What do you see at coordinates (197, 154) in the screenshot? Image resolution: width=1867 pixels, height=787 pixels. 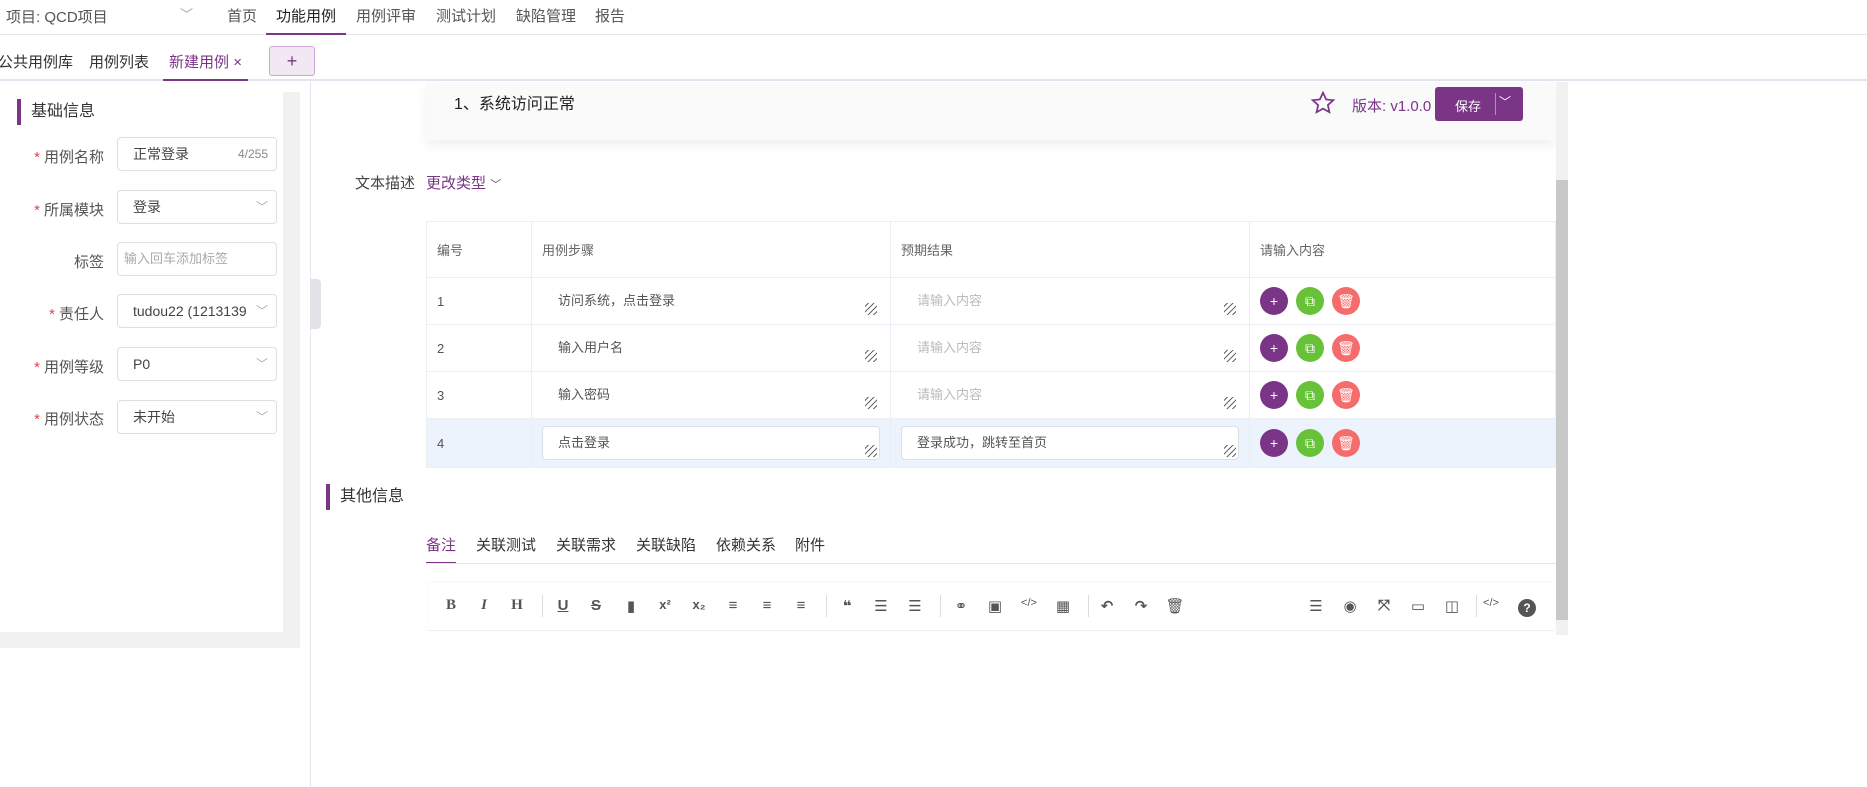 I see `case-name-input: 正常登录 4/255` at bounding box center [197, 154].